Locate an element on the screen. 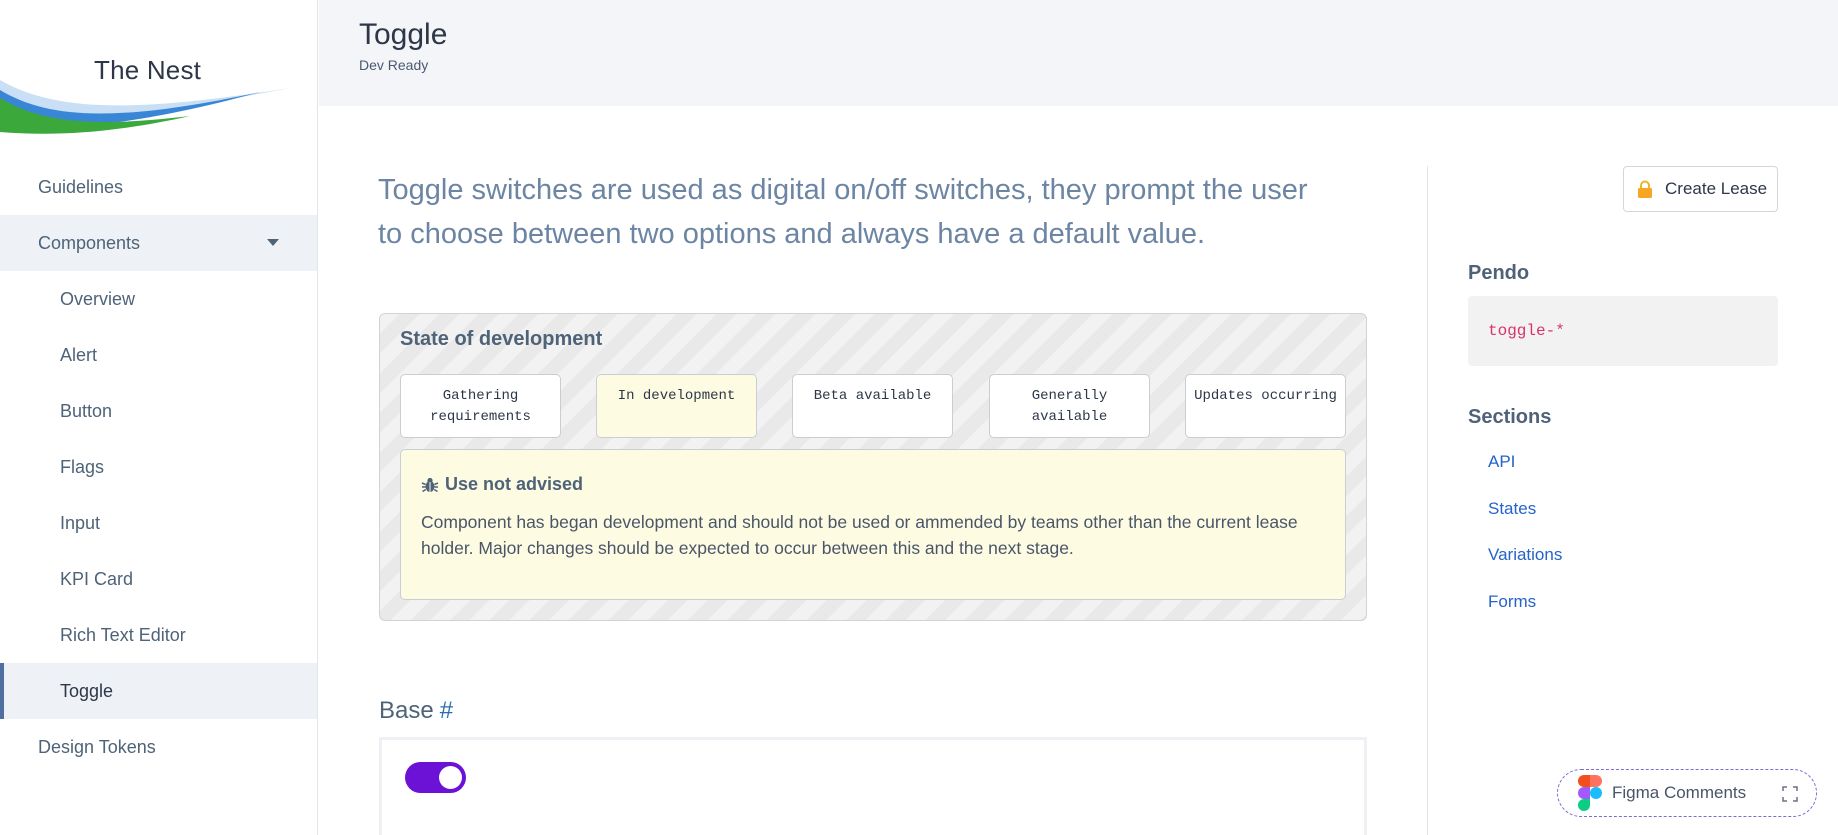 The width and height of the screenshot is (1838, 835). sidebar-item-alert: Alert is located at coordinates (158, 355).